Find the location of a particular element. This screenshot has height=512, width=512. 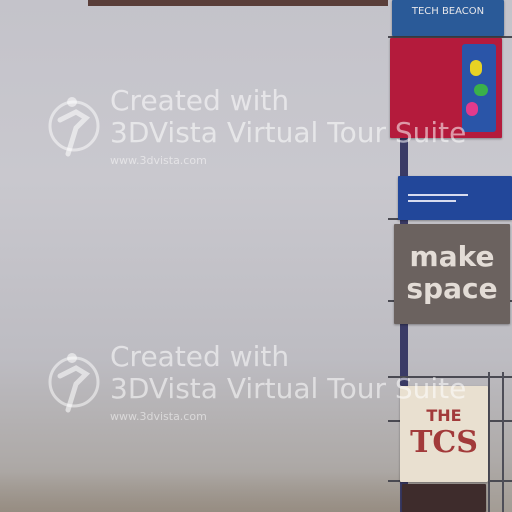

book-title-line2: space is located at coordinates (452, 288).